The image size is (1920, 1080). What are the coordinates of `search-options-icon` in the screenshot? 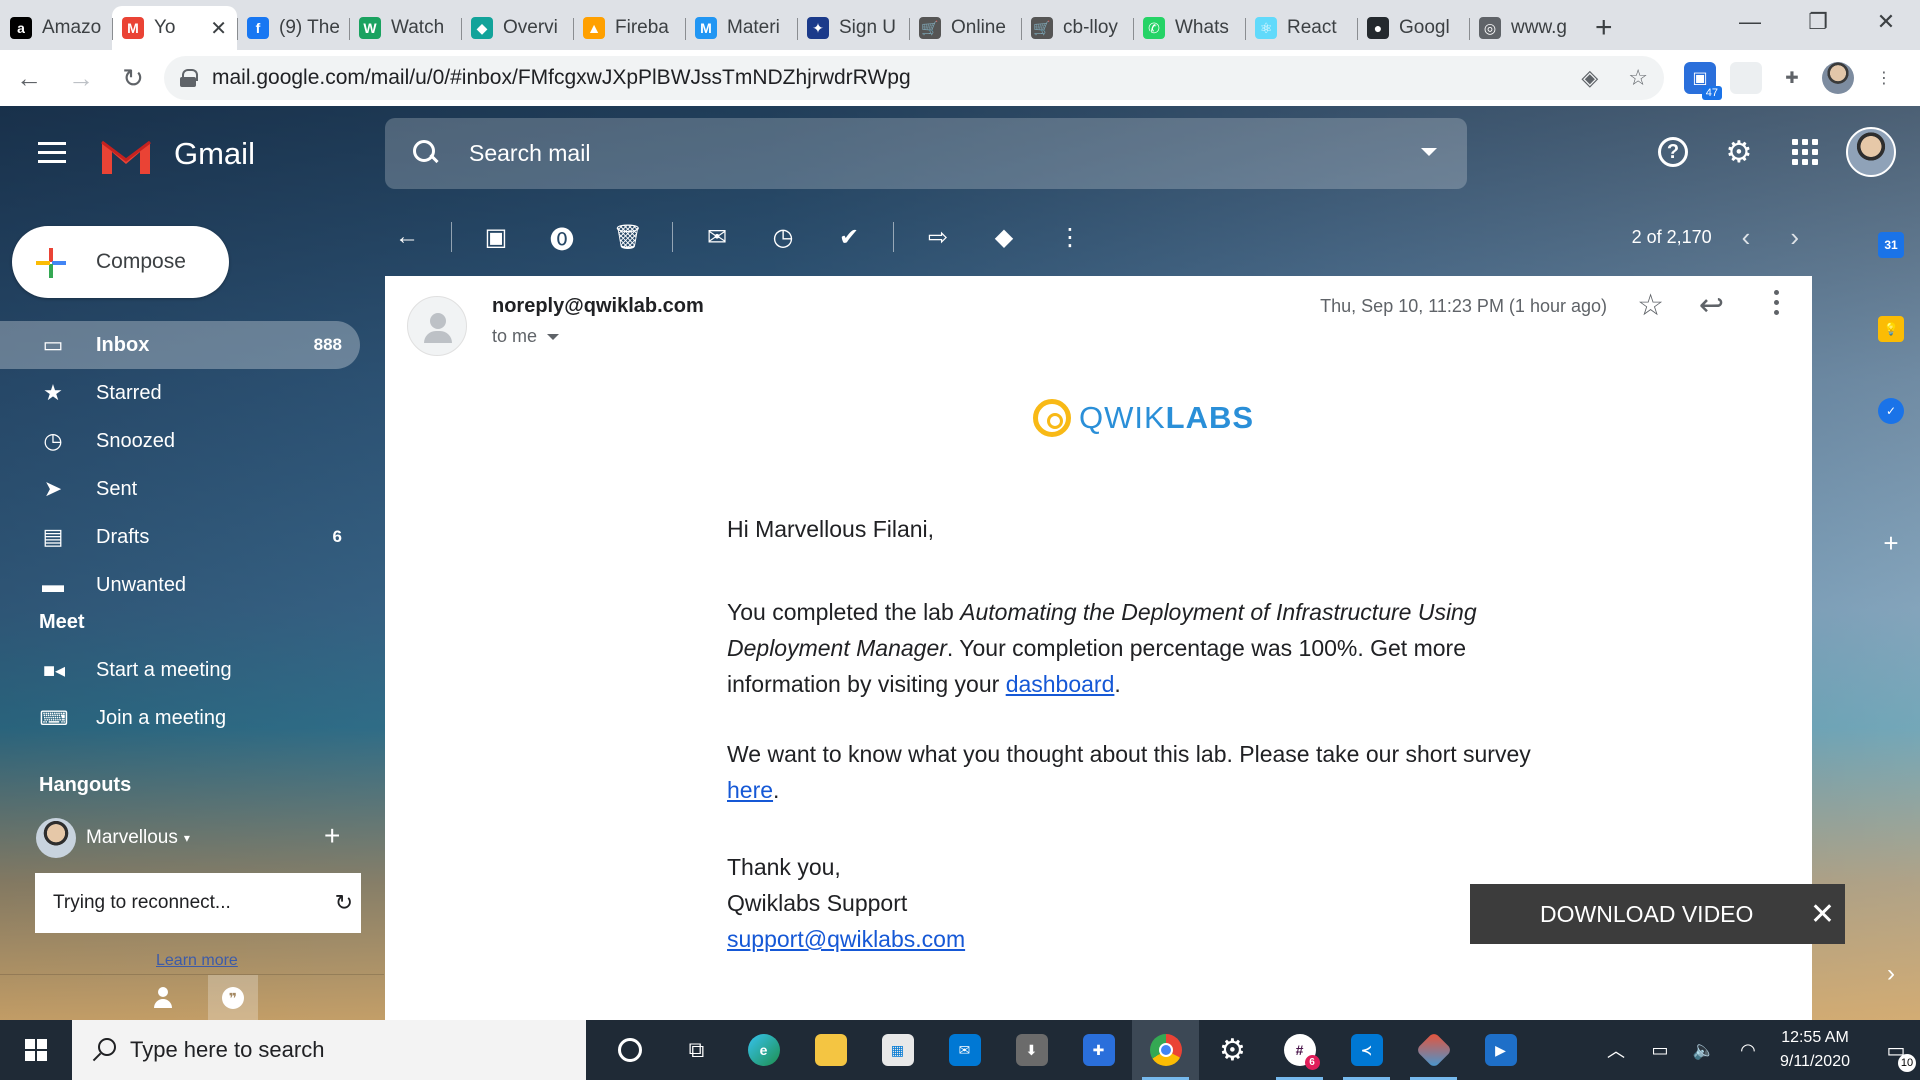 It's located at (1429, 152).